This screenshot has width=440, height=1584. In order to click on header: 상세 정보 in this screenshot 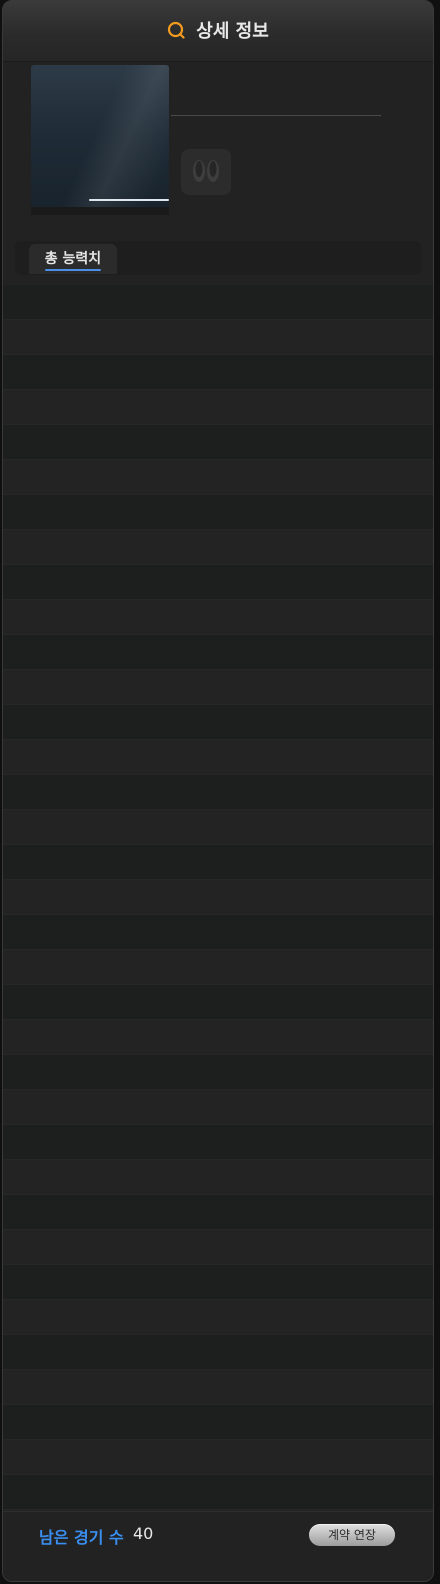, I will do `click(218, 31)`.